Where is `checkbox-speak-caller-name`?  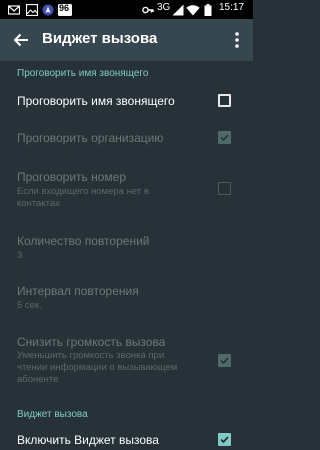 checkbox-speak-caller-name is located at coordinates (224, 100).